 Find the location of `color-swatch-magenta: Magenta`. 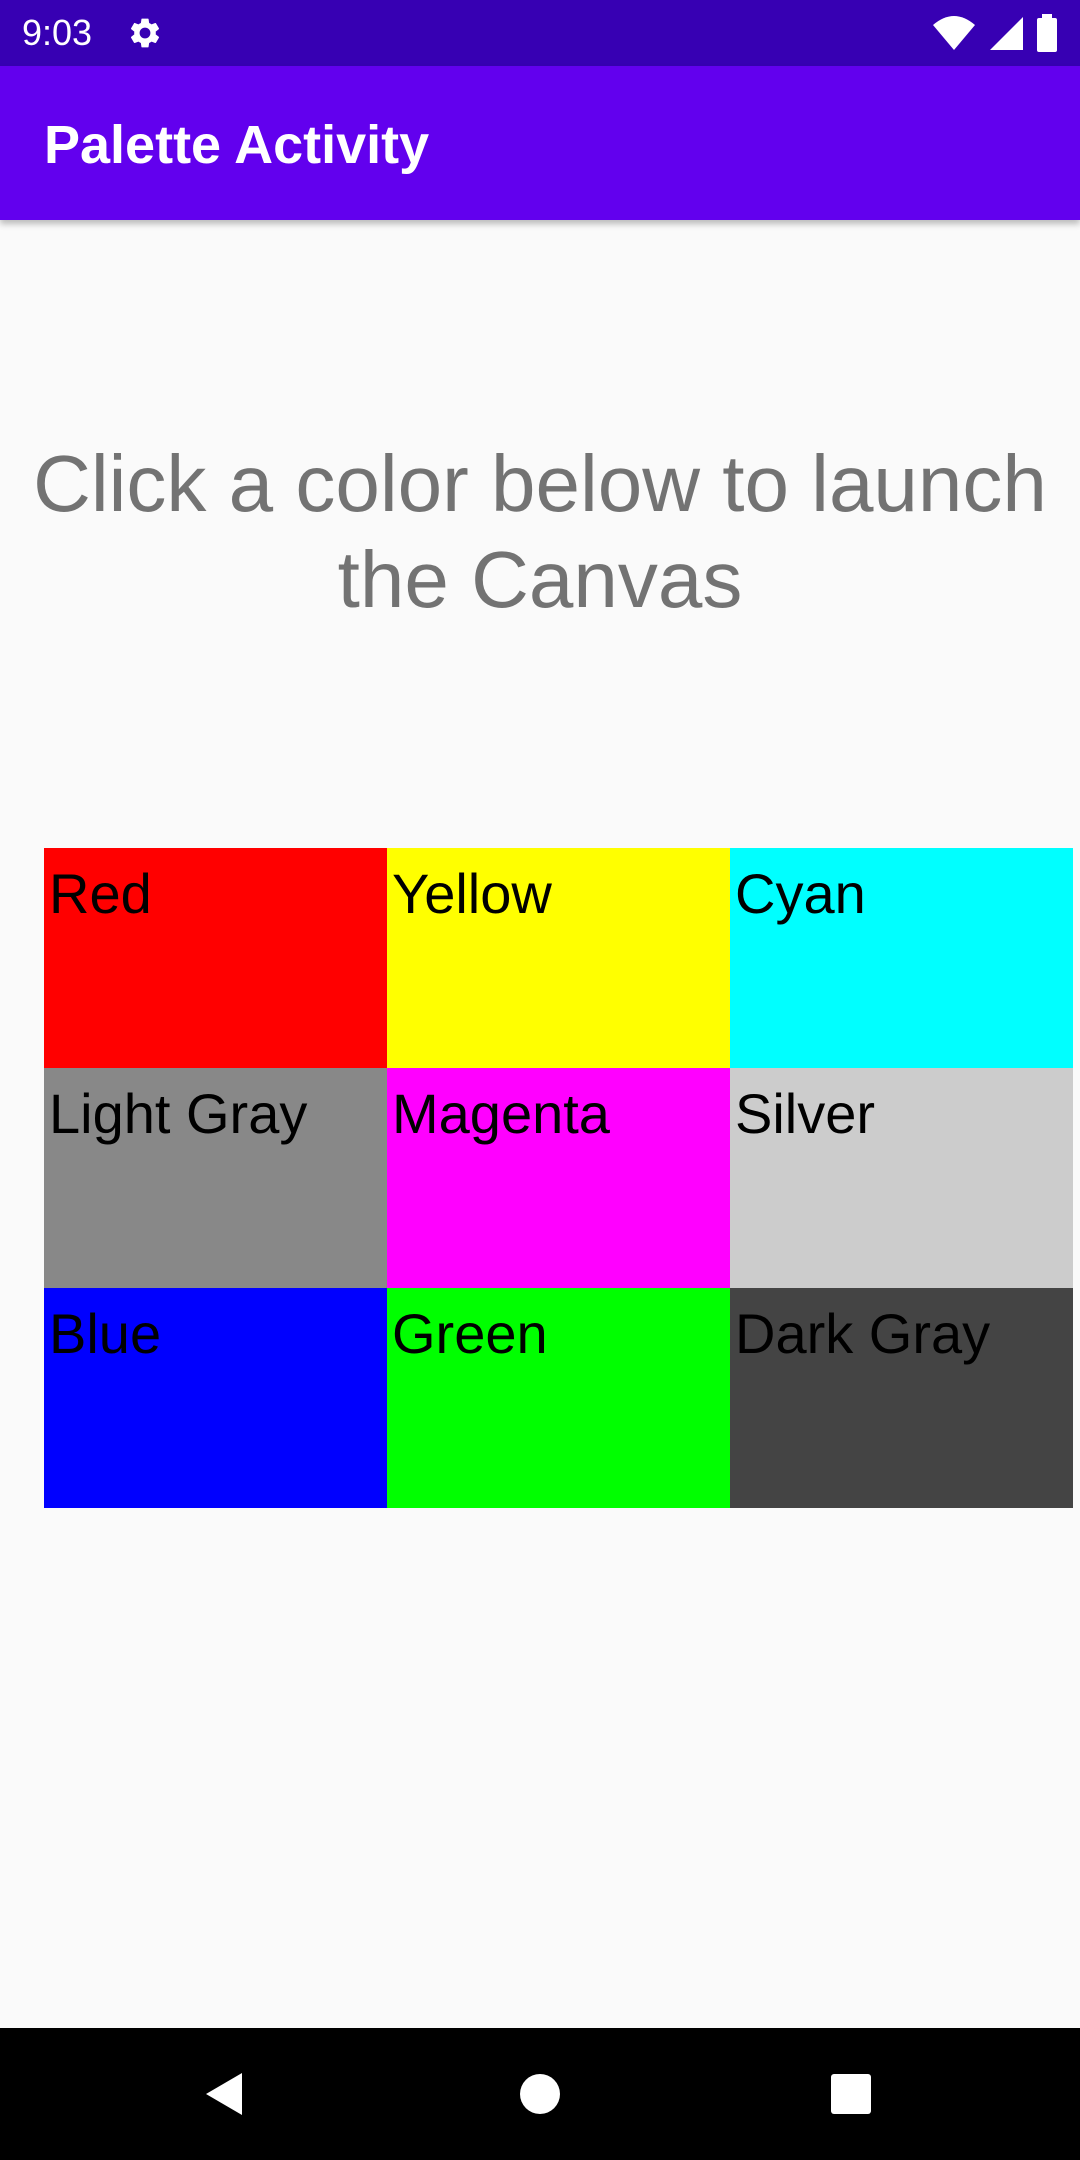

color-swatch-magenta: Magenta is located at coordinates (558, 1178).